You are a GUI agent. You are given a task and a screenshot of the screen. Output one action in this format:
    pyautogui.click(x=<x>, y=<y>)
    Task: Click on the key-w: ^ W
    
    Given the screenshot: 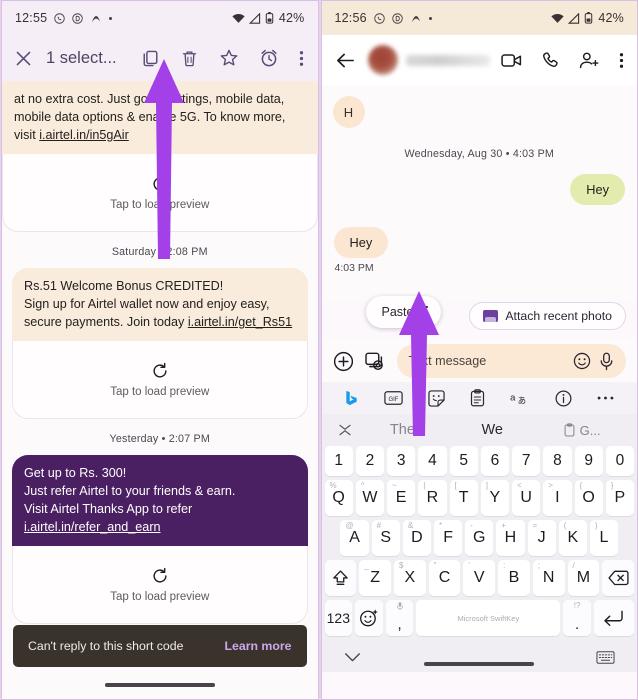 What is the action you would take?
    pyautogui.click(x=369, y=498)
    